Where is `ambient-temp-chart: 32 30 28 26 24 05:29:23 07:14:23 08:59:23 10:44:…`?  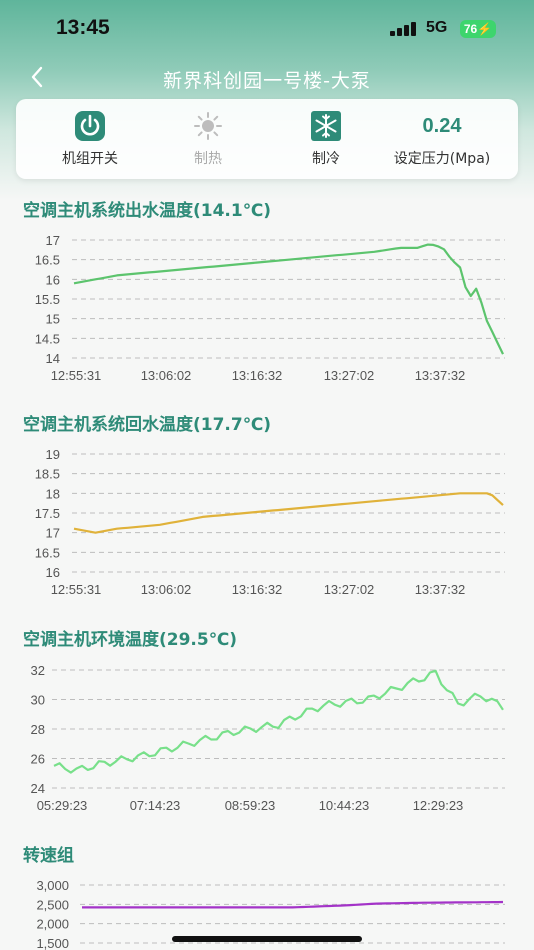
ambient-temp-chart: 32 30 28 26 24 05:29:23 07:14:23 08:59:23 10:44:… is located at coordinates (268, 738).